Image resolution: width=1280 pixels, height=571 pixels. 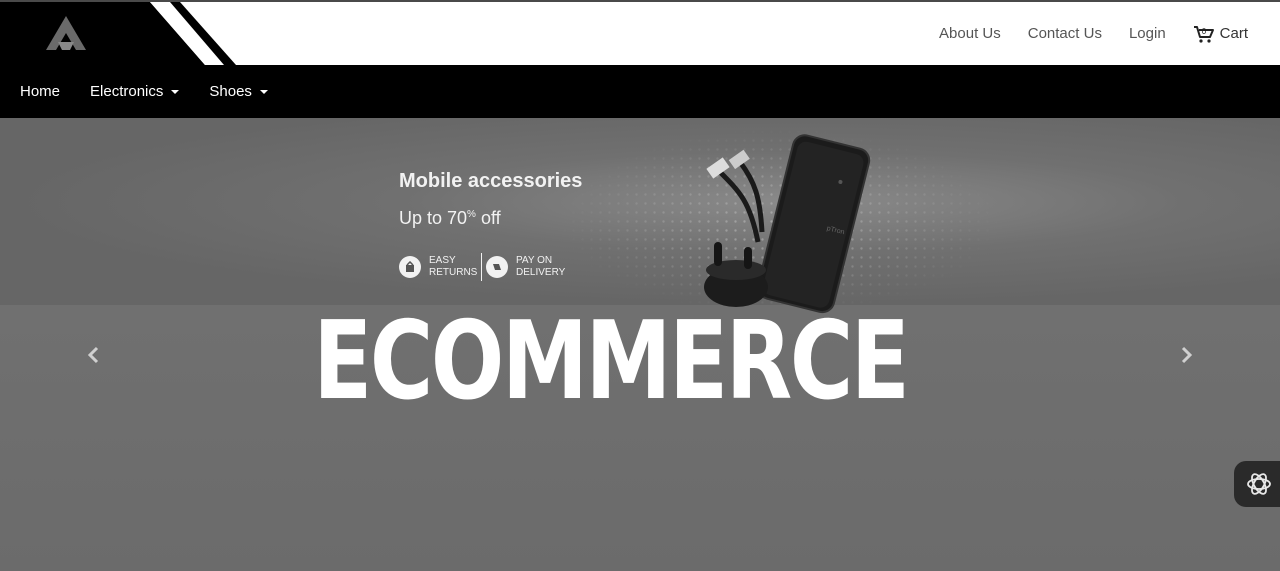 I want to click on nav-electronics-dropdown: Electronics, so click(x=135, y=91).